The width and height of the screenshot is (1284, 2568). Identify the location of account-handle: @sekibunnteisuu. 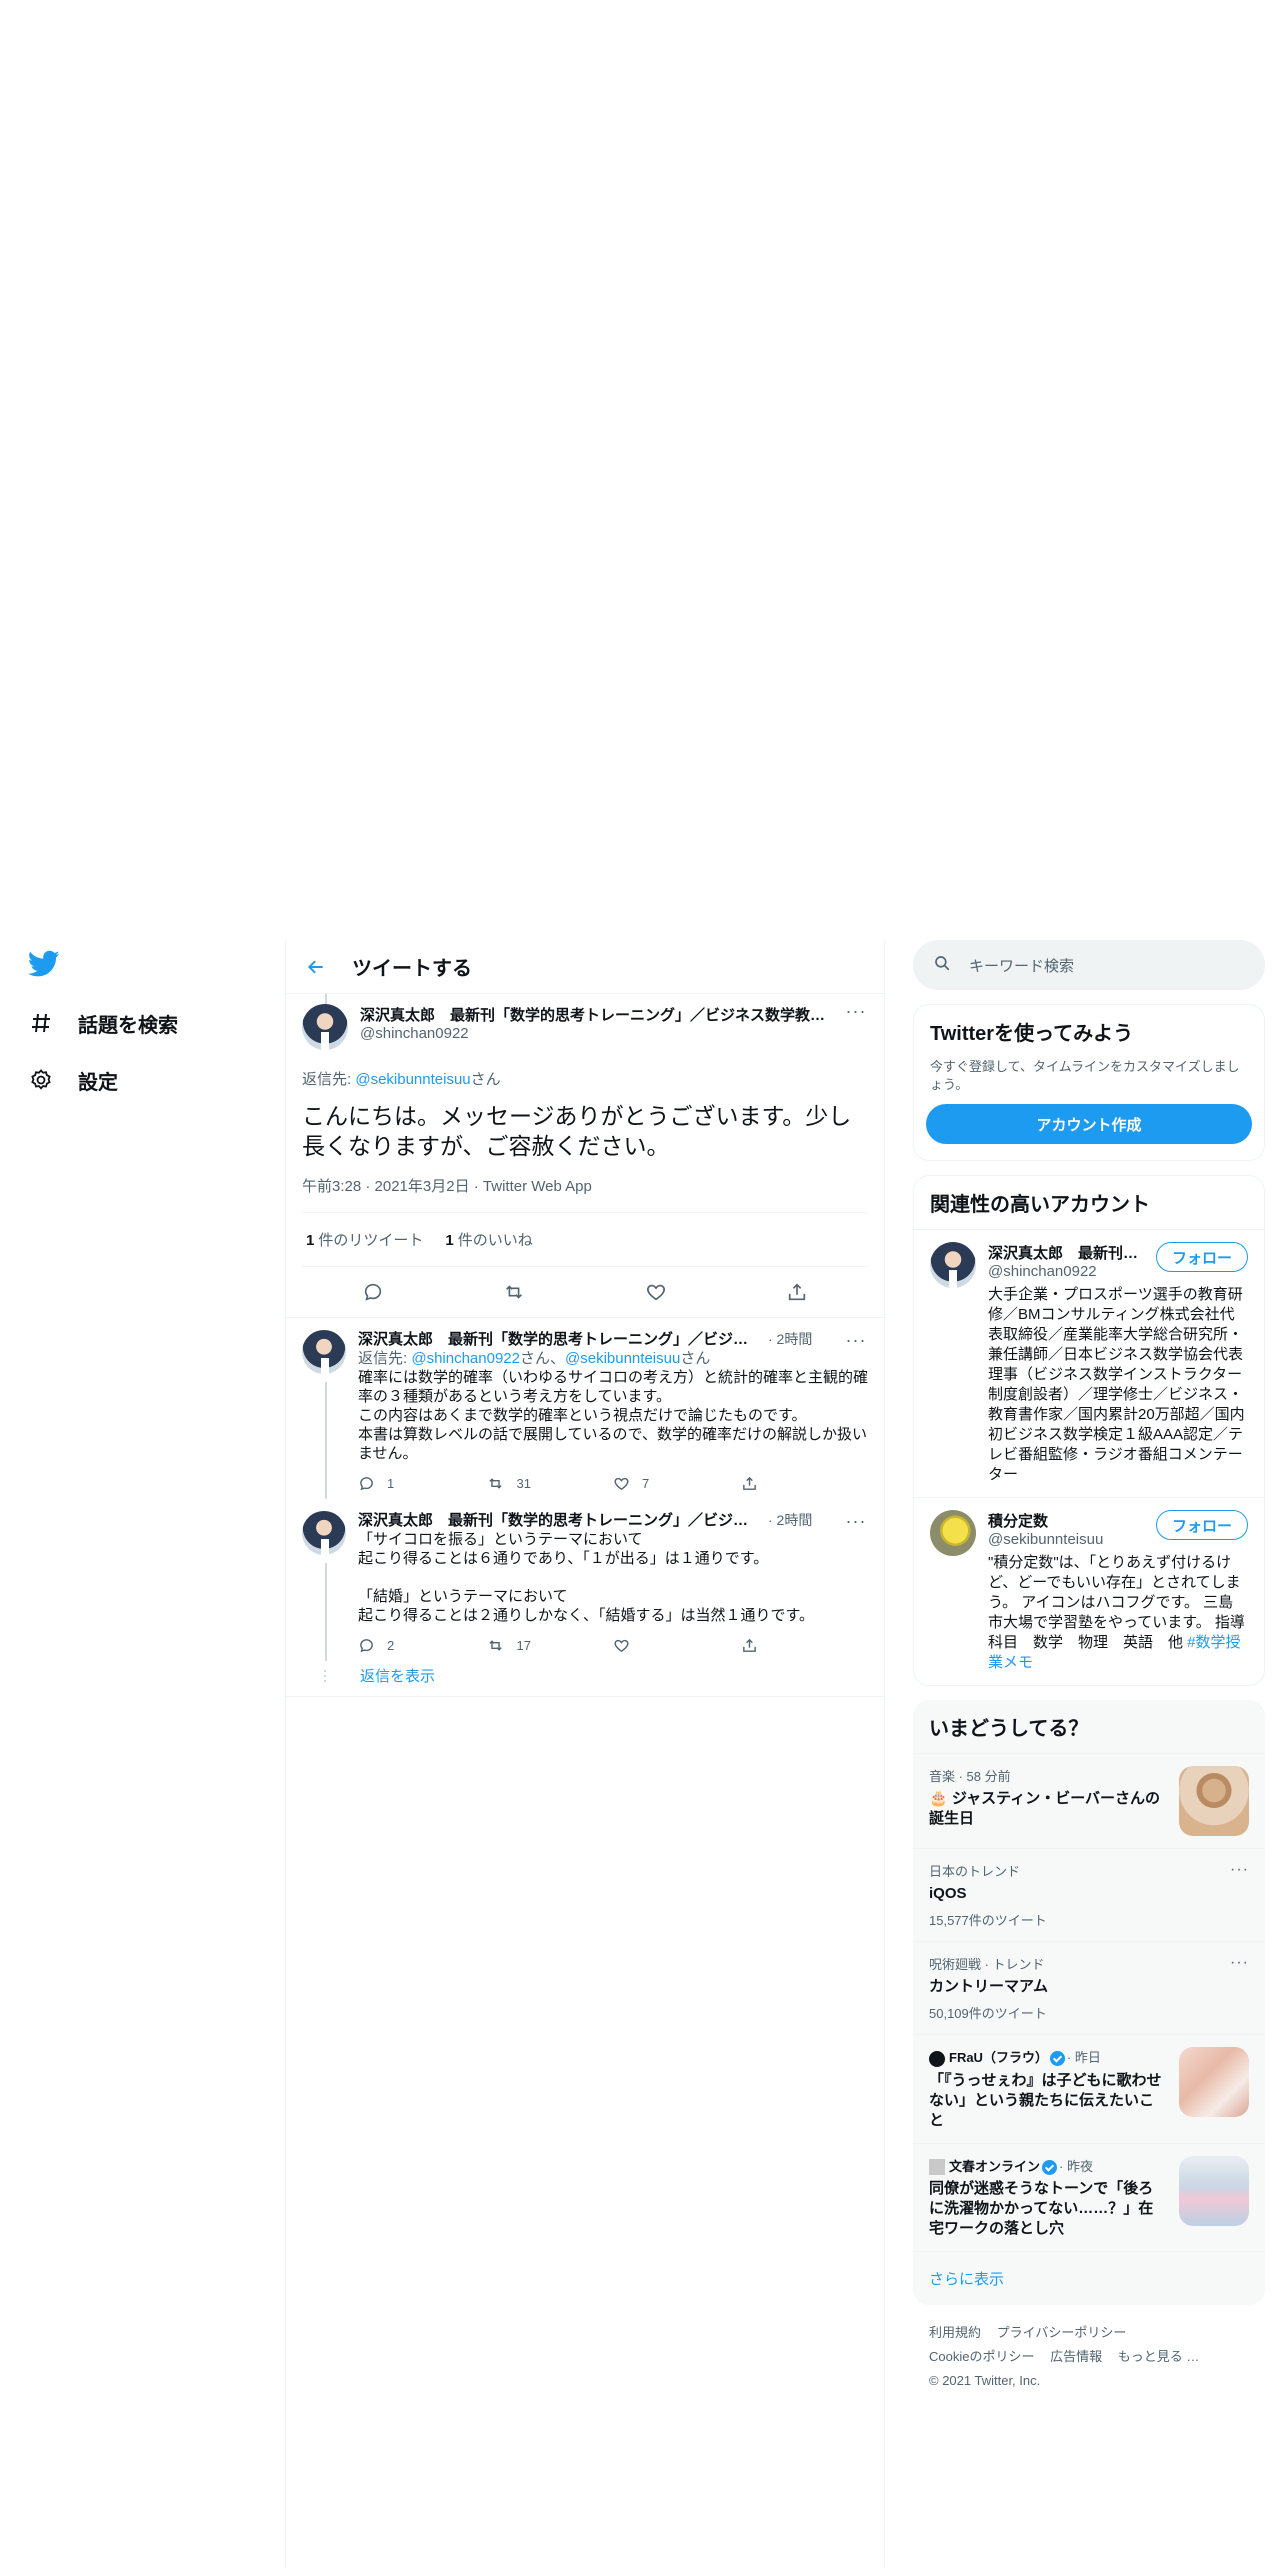
(1045, 1539).